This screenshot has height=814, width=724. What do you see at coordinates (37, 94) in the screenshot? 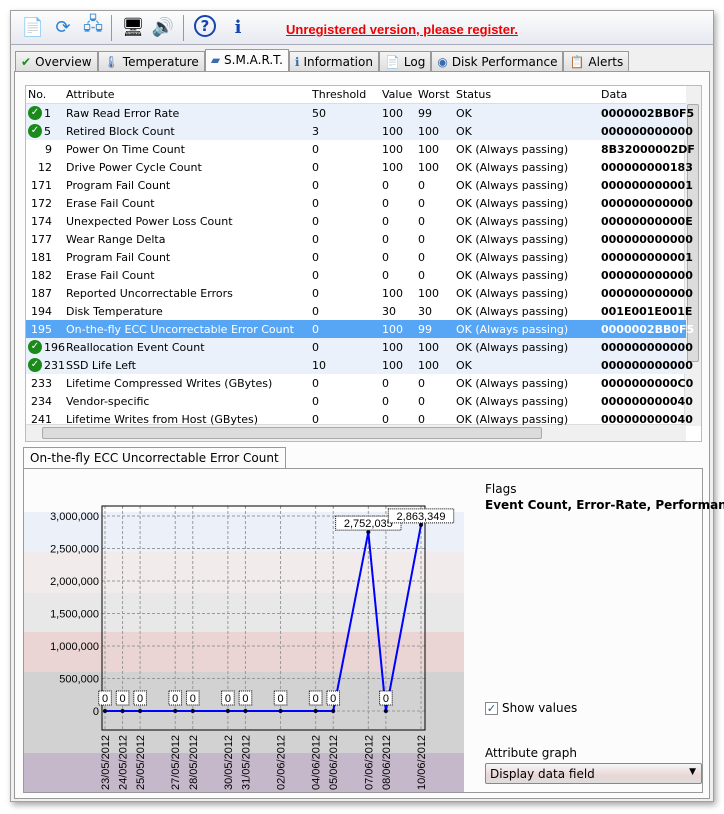
I see `column-header: No.` at bounding box center [37, 94].